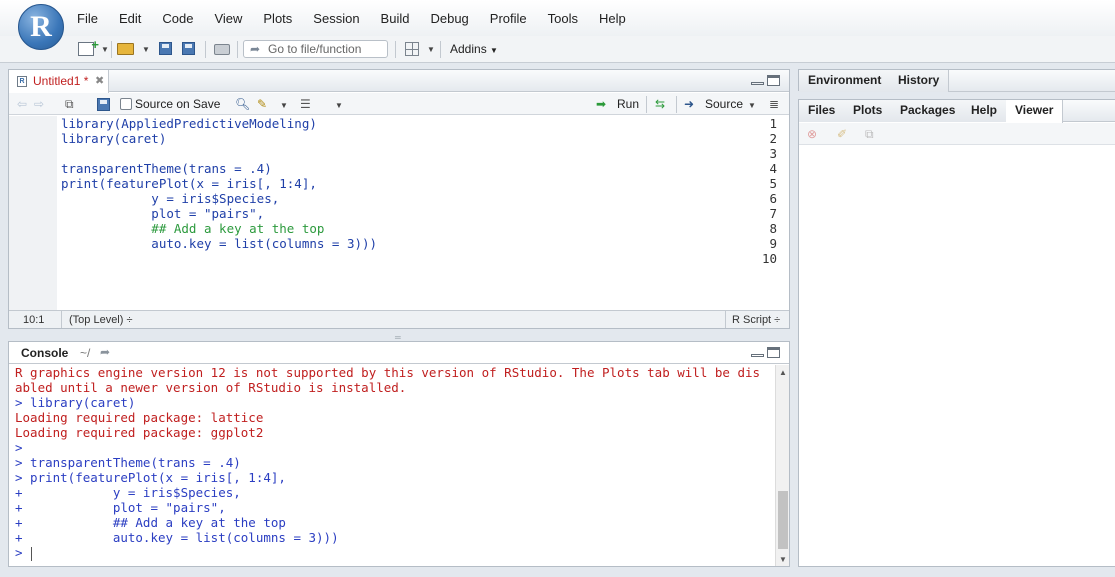 The image size is (1115, 577). What do you see at coordinates (724, 104) in the screenshot?
I see `source-button: Source` at bounding box center [724, 104].